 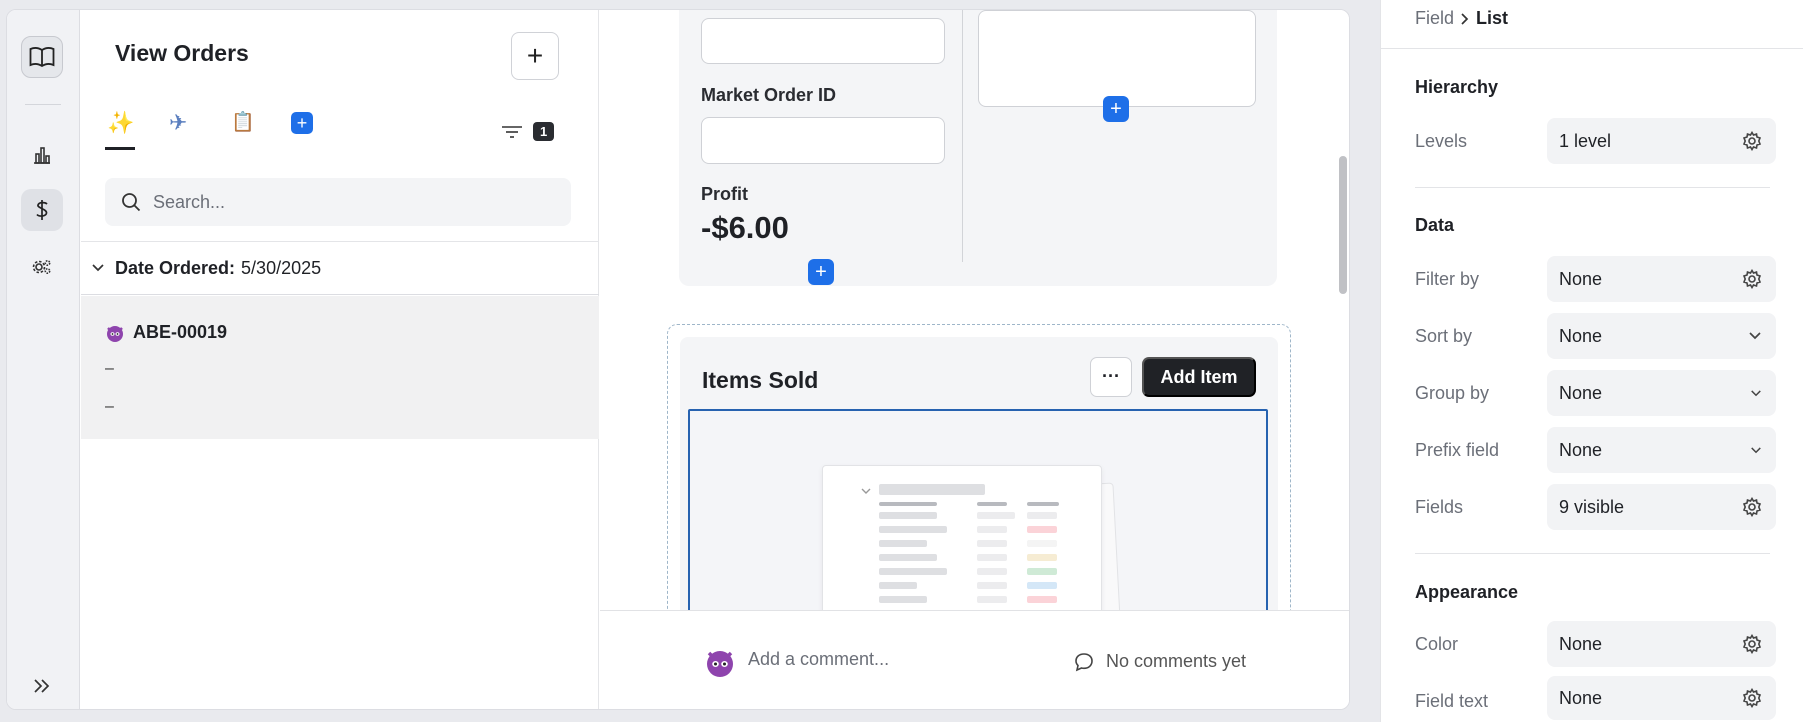 What do you see at coordinates (1111, 377) in the screenshot?
I see `more-options-button: ···` at bounding box center [1111, 377].